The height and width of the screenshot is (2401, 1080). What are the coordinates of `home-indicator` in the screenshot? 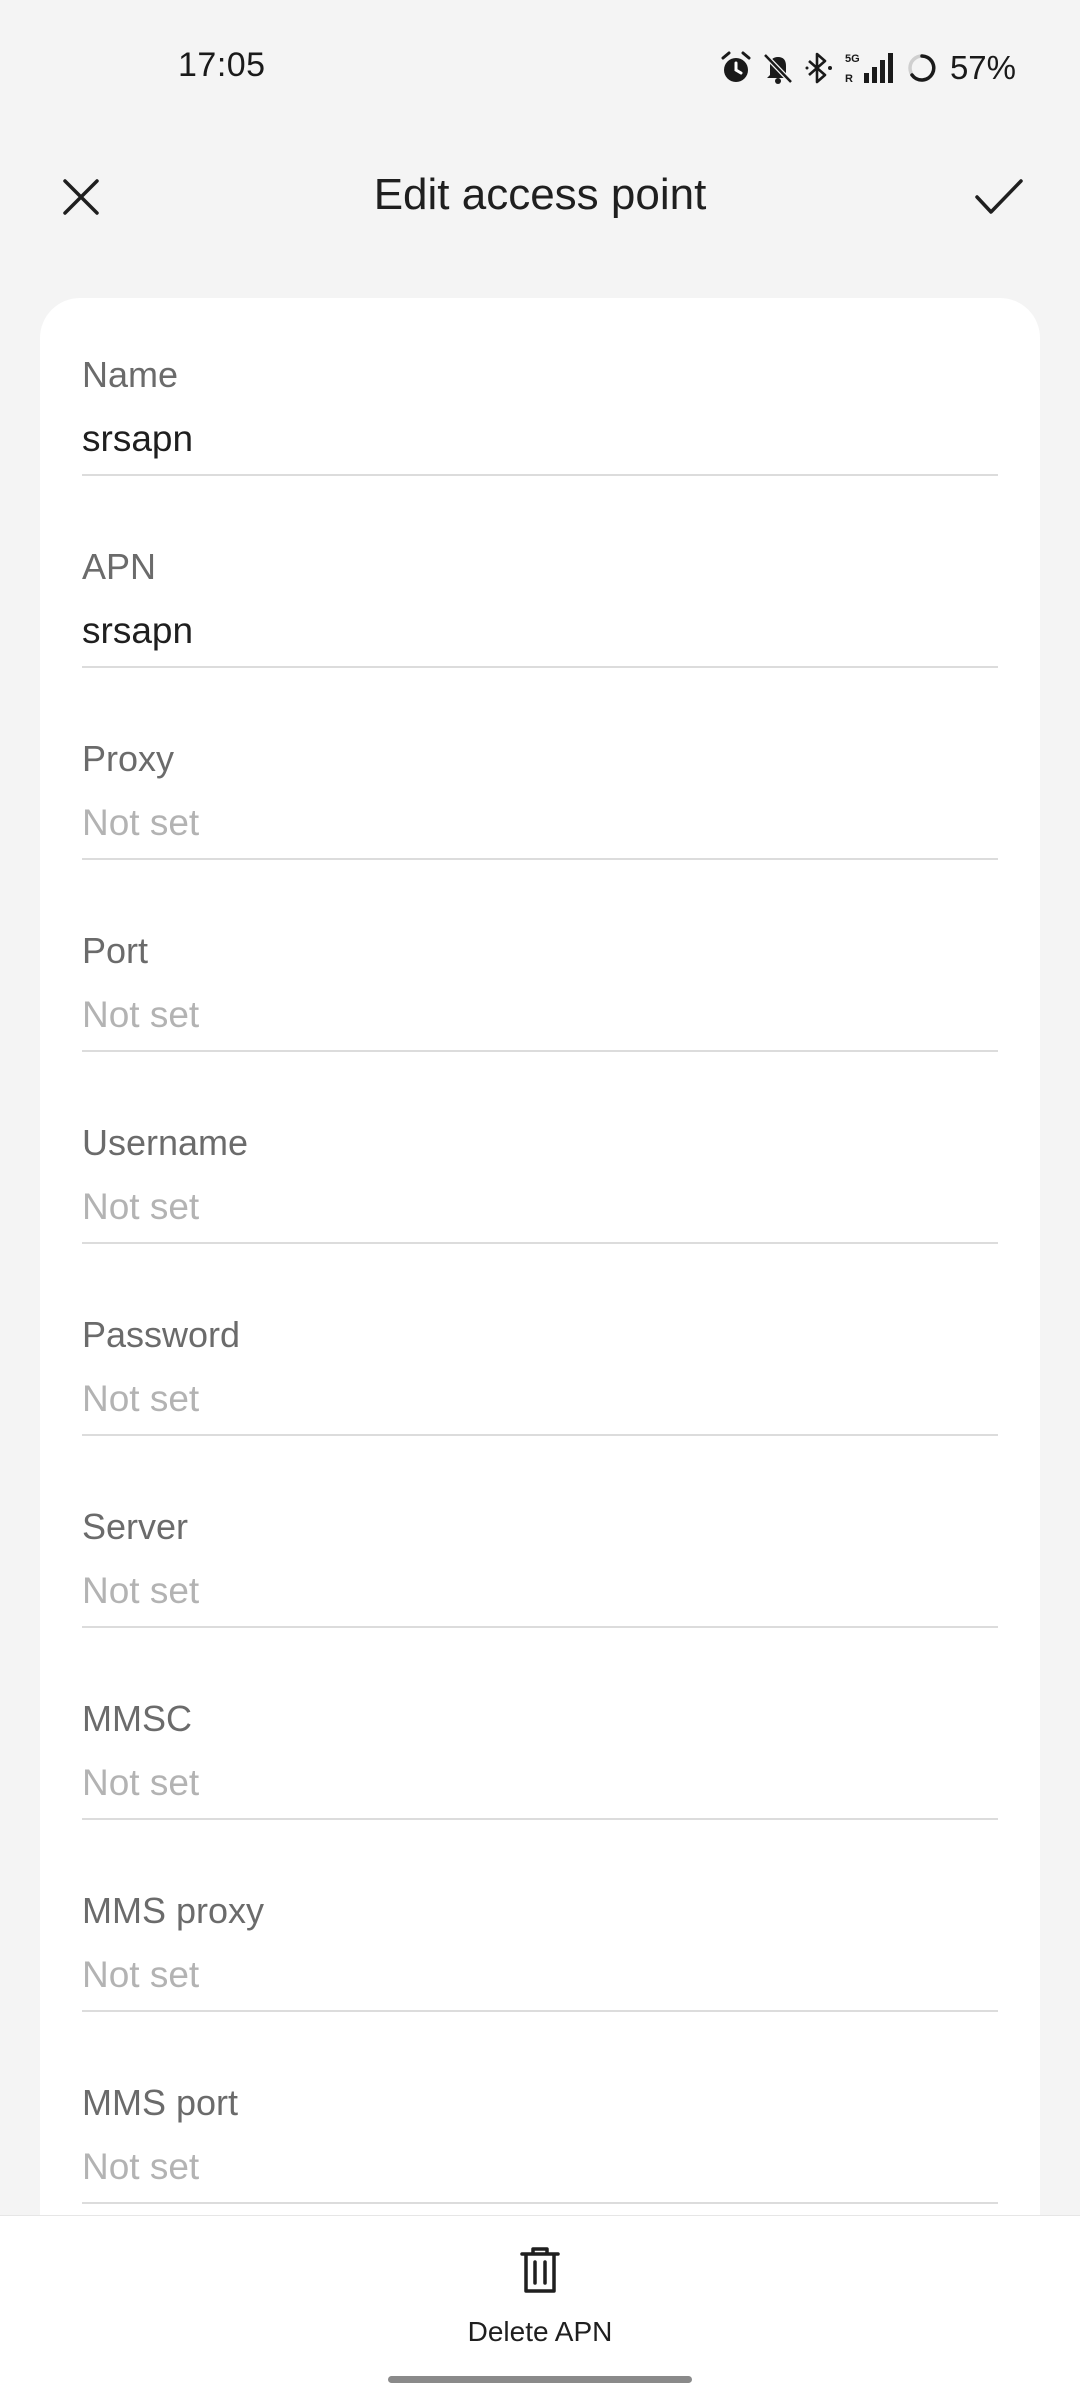 It's located at (540, 2379).